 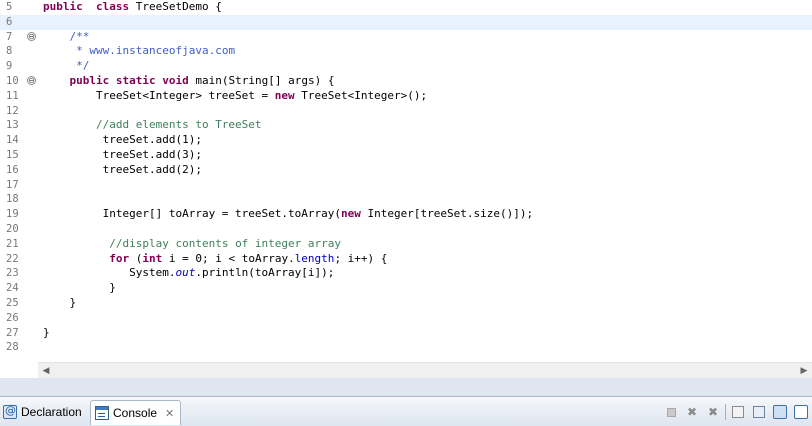 What do you see at coordinates (175, 6) in the screenshot?
I see `code-token: TreeSetDemo {` at bounding box center [175, 6].